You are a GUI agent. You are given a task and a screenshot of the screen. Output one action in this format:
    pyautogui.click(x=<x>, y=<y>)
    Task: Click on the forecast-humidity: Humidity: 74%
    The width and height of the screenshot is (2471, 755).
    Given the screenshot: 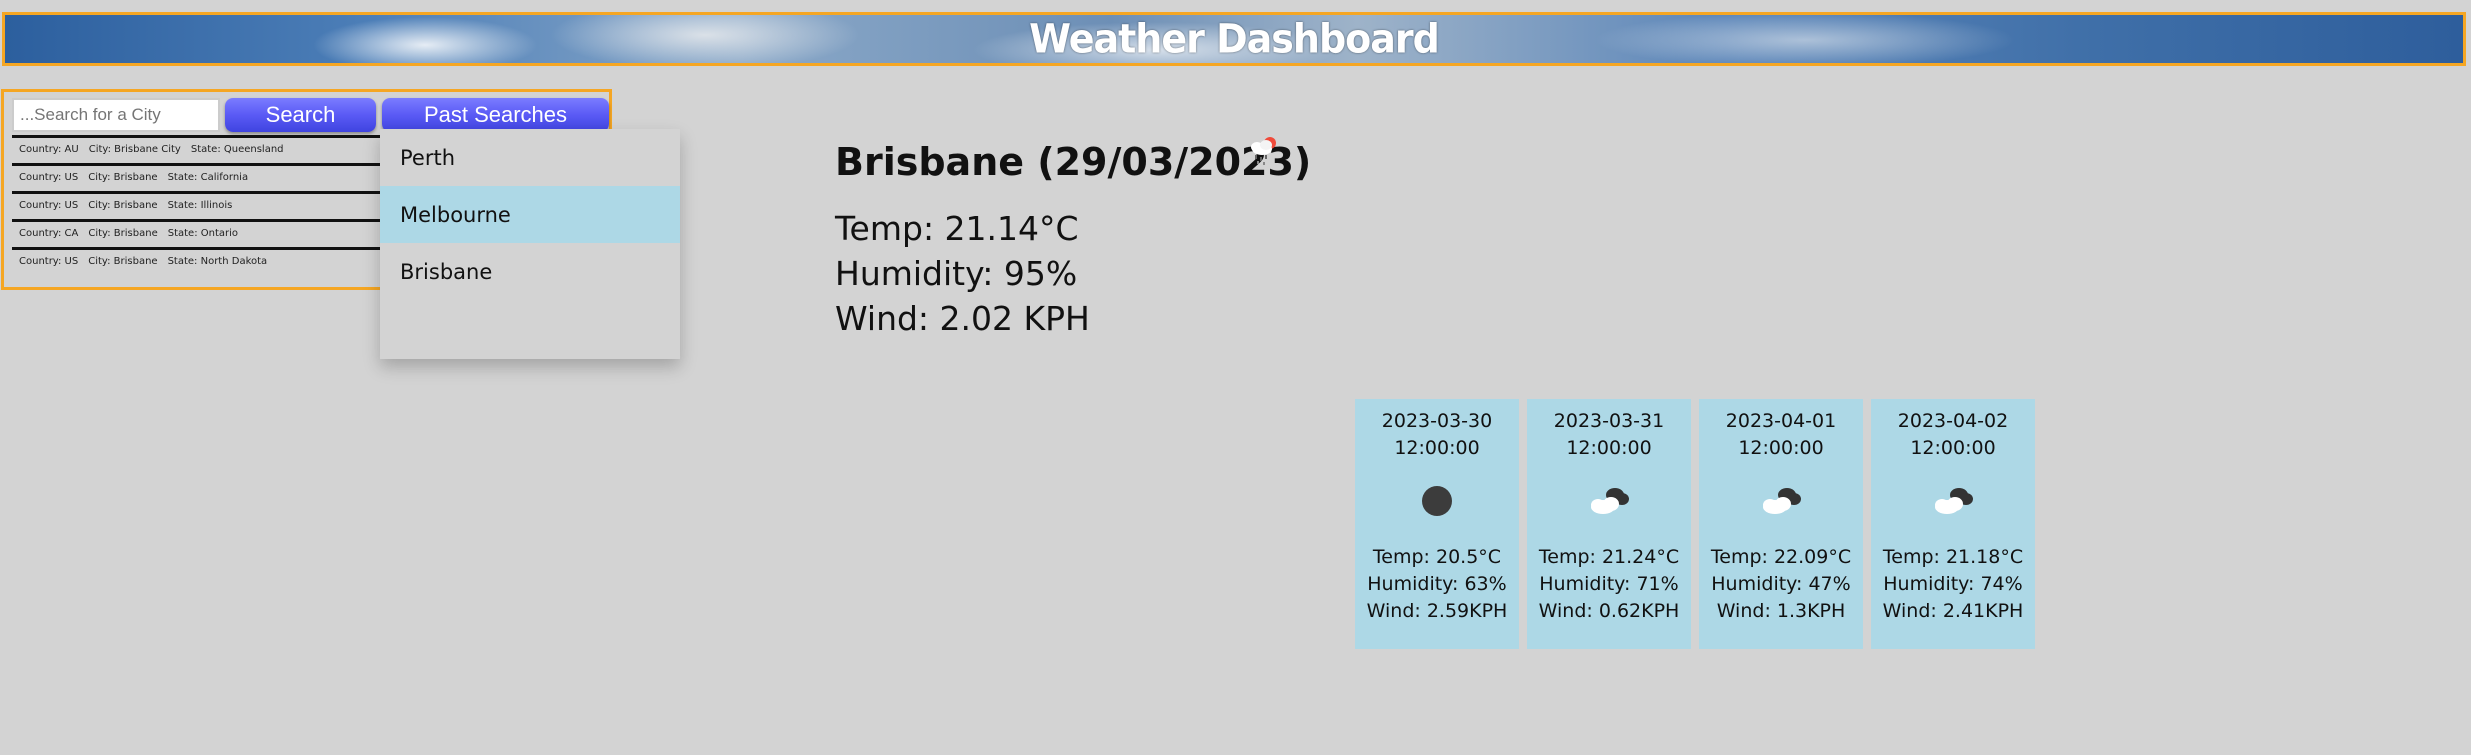 What is the action you would take?
    pyautogui.click(x=1953, y=584)
    